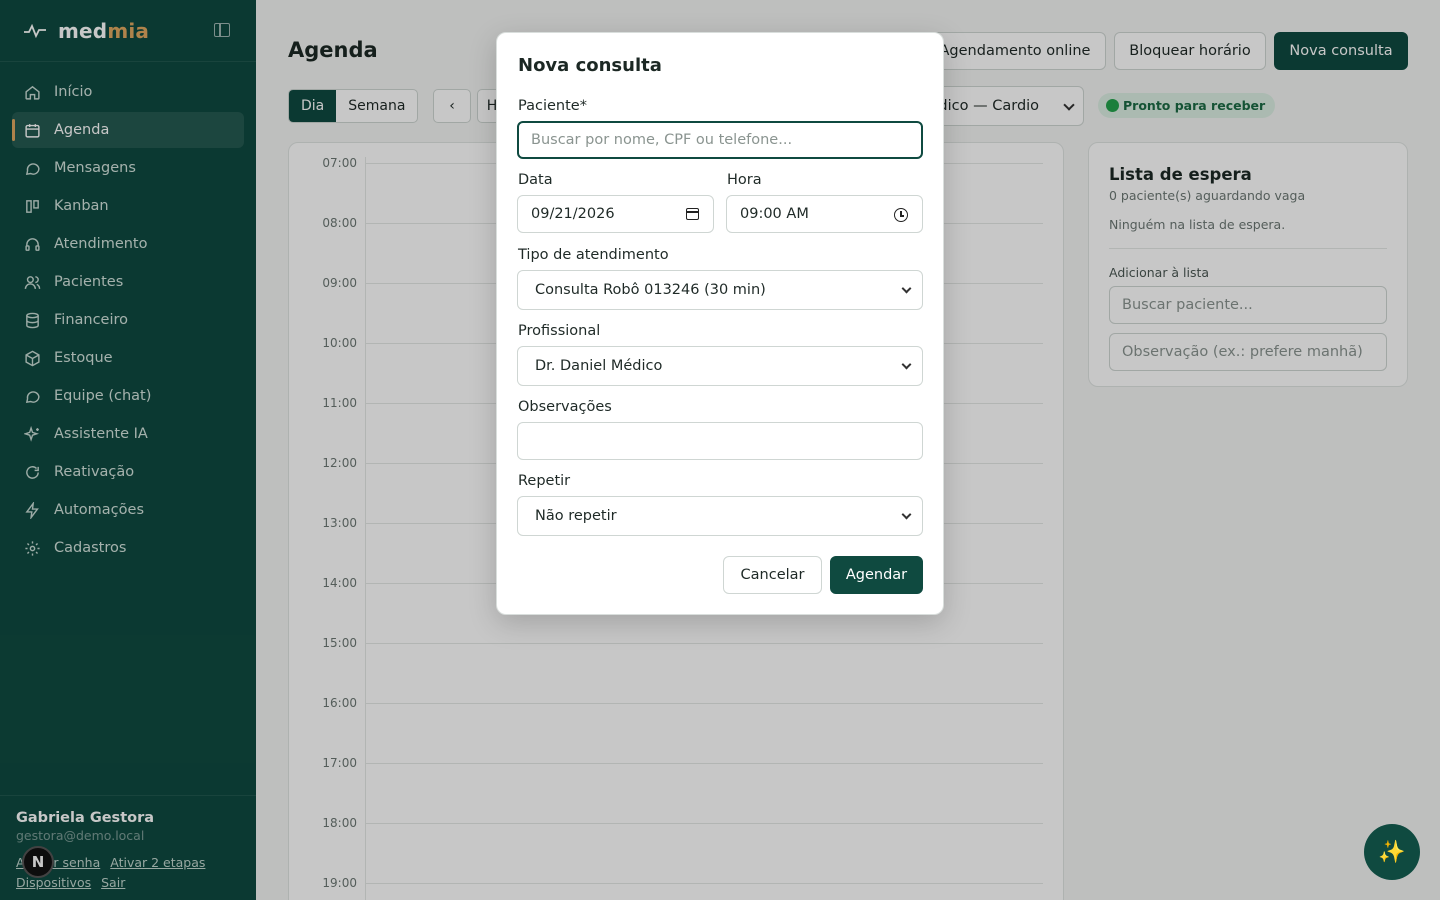 Image resolution: width=1440 pixels, height=900 pixels. Describe the element at coordinates (774, 214) in the screenshot. I see `time-value: 09:00 AM` at that location.